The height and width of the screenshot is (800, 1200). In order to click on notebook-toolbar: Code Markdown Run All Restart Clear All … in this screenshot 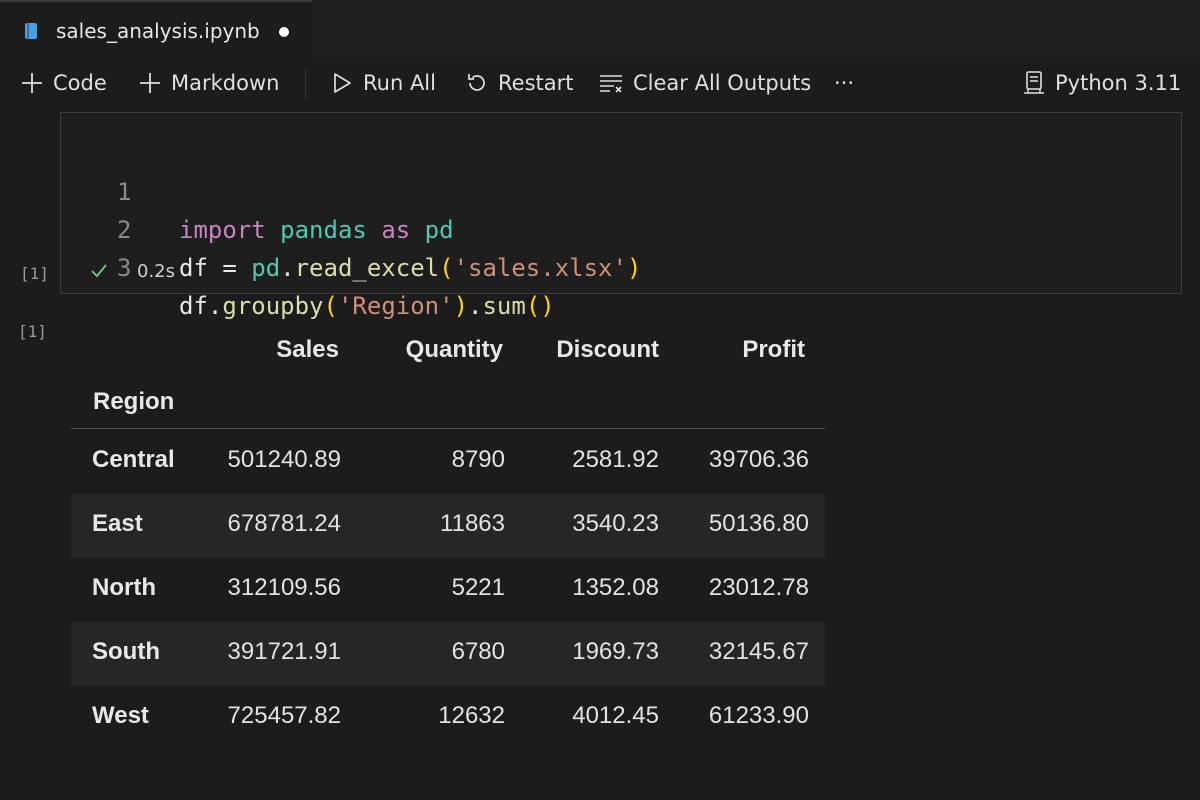, I will do `click(600, 83)`.